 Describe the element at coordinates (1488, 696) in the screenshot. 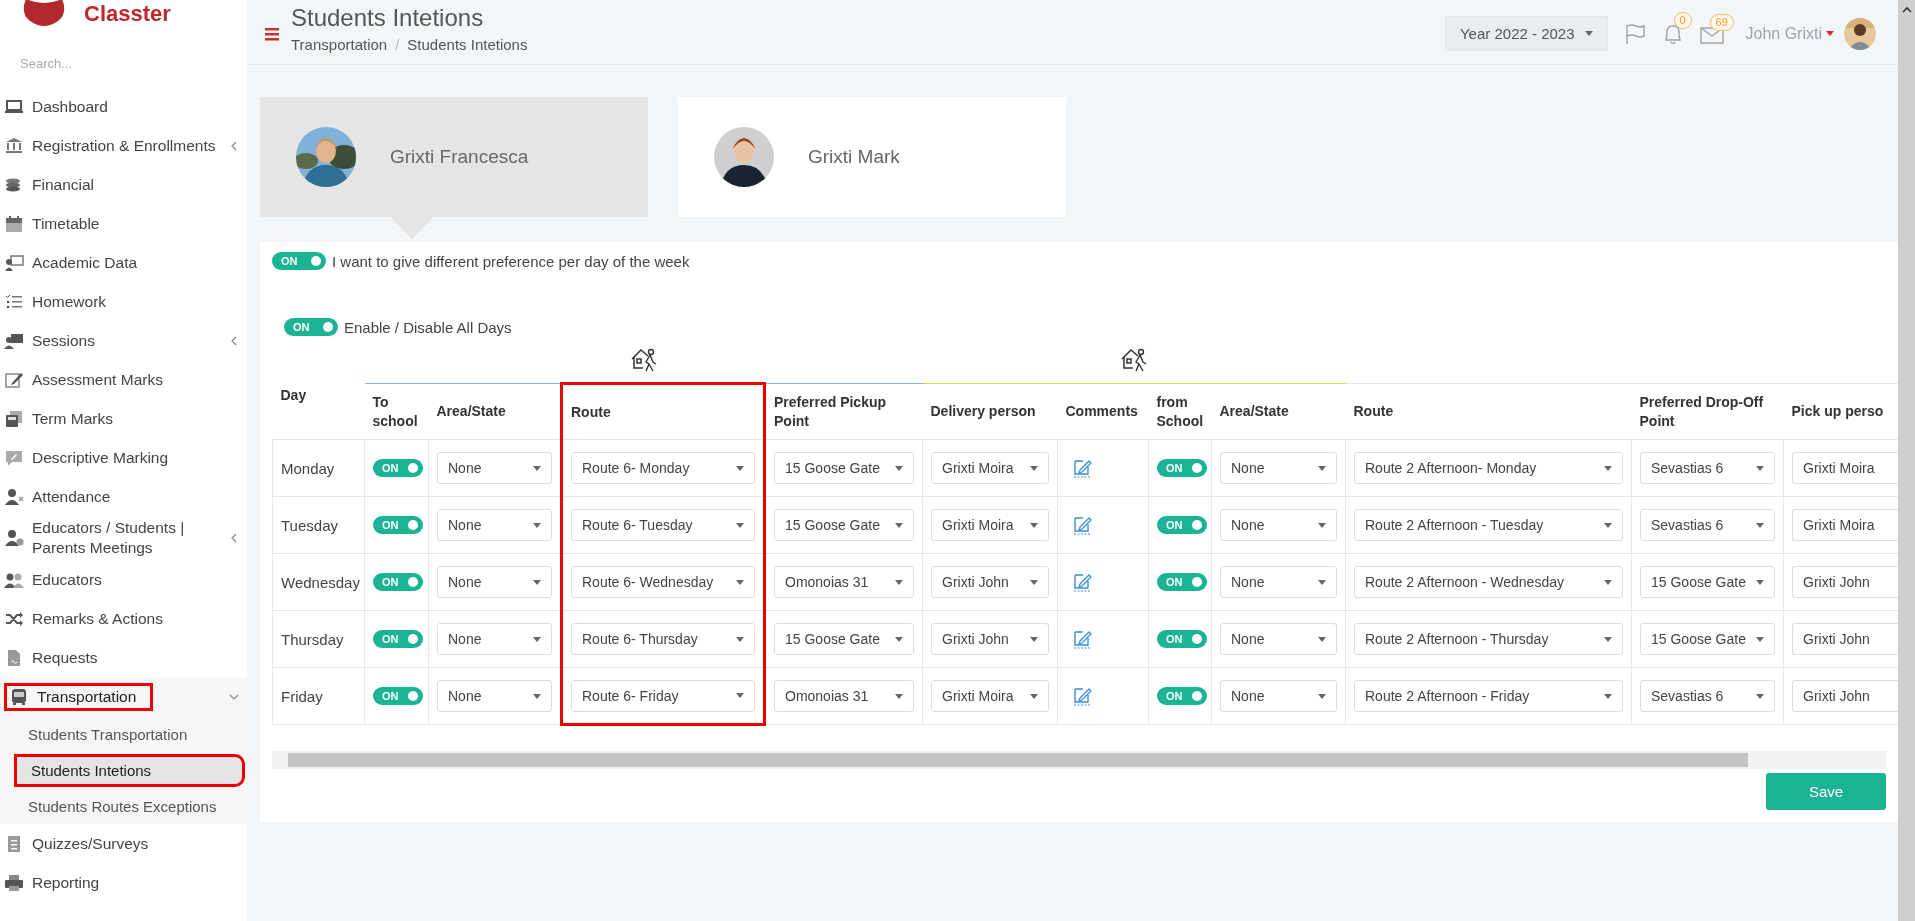

I see `dropdown: Route 2 Afternoon - Friday` at that location.